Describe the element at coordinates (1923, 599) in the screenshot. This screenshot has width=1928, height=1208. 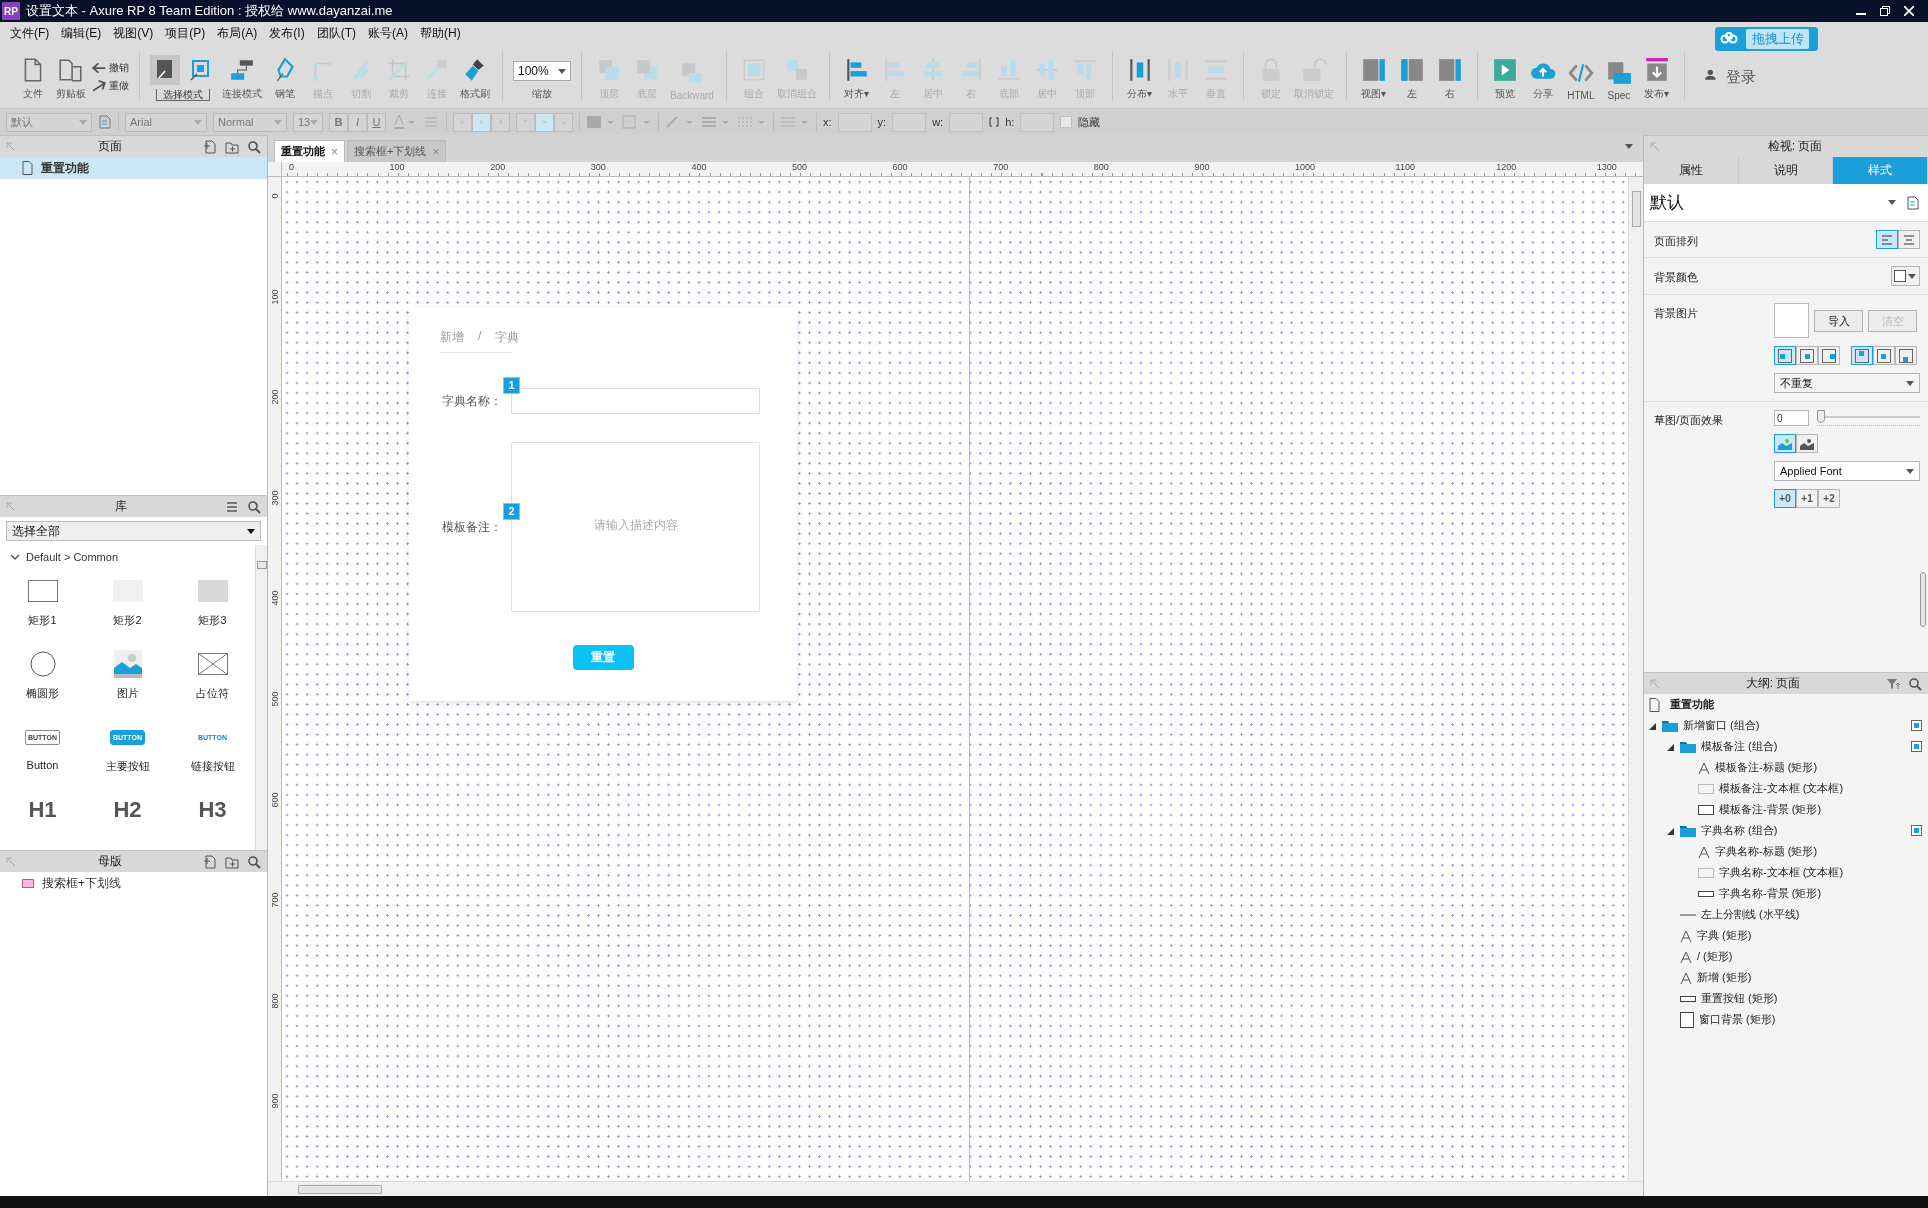
I see `scrollbar` at that location.